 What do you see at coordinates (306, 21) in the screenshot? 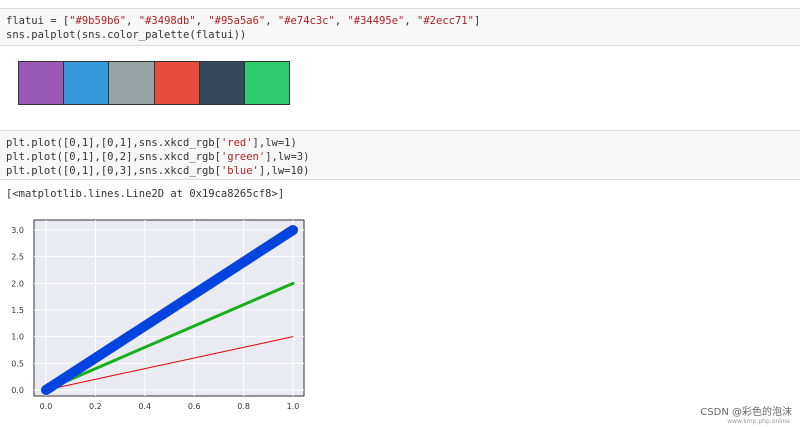
I see `color-string: "#e74c3c"` at bounding box center [306, 21].